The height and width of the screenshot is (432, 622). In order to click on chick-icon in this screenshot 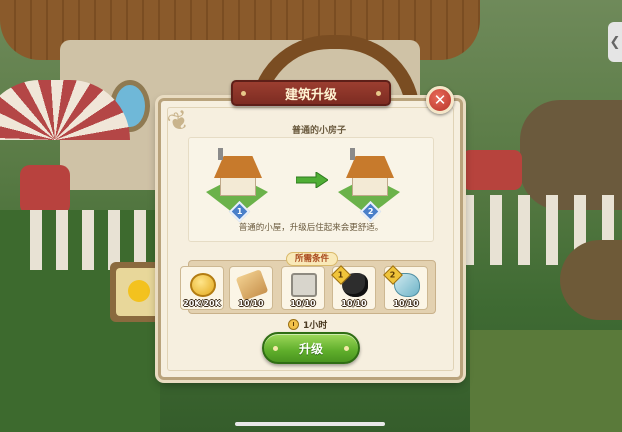, I will do `click(139, 291)`.